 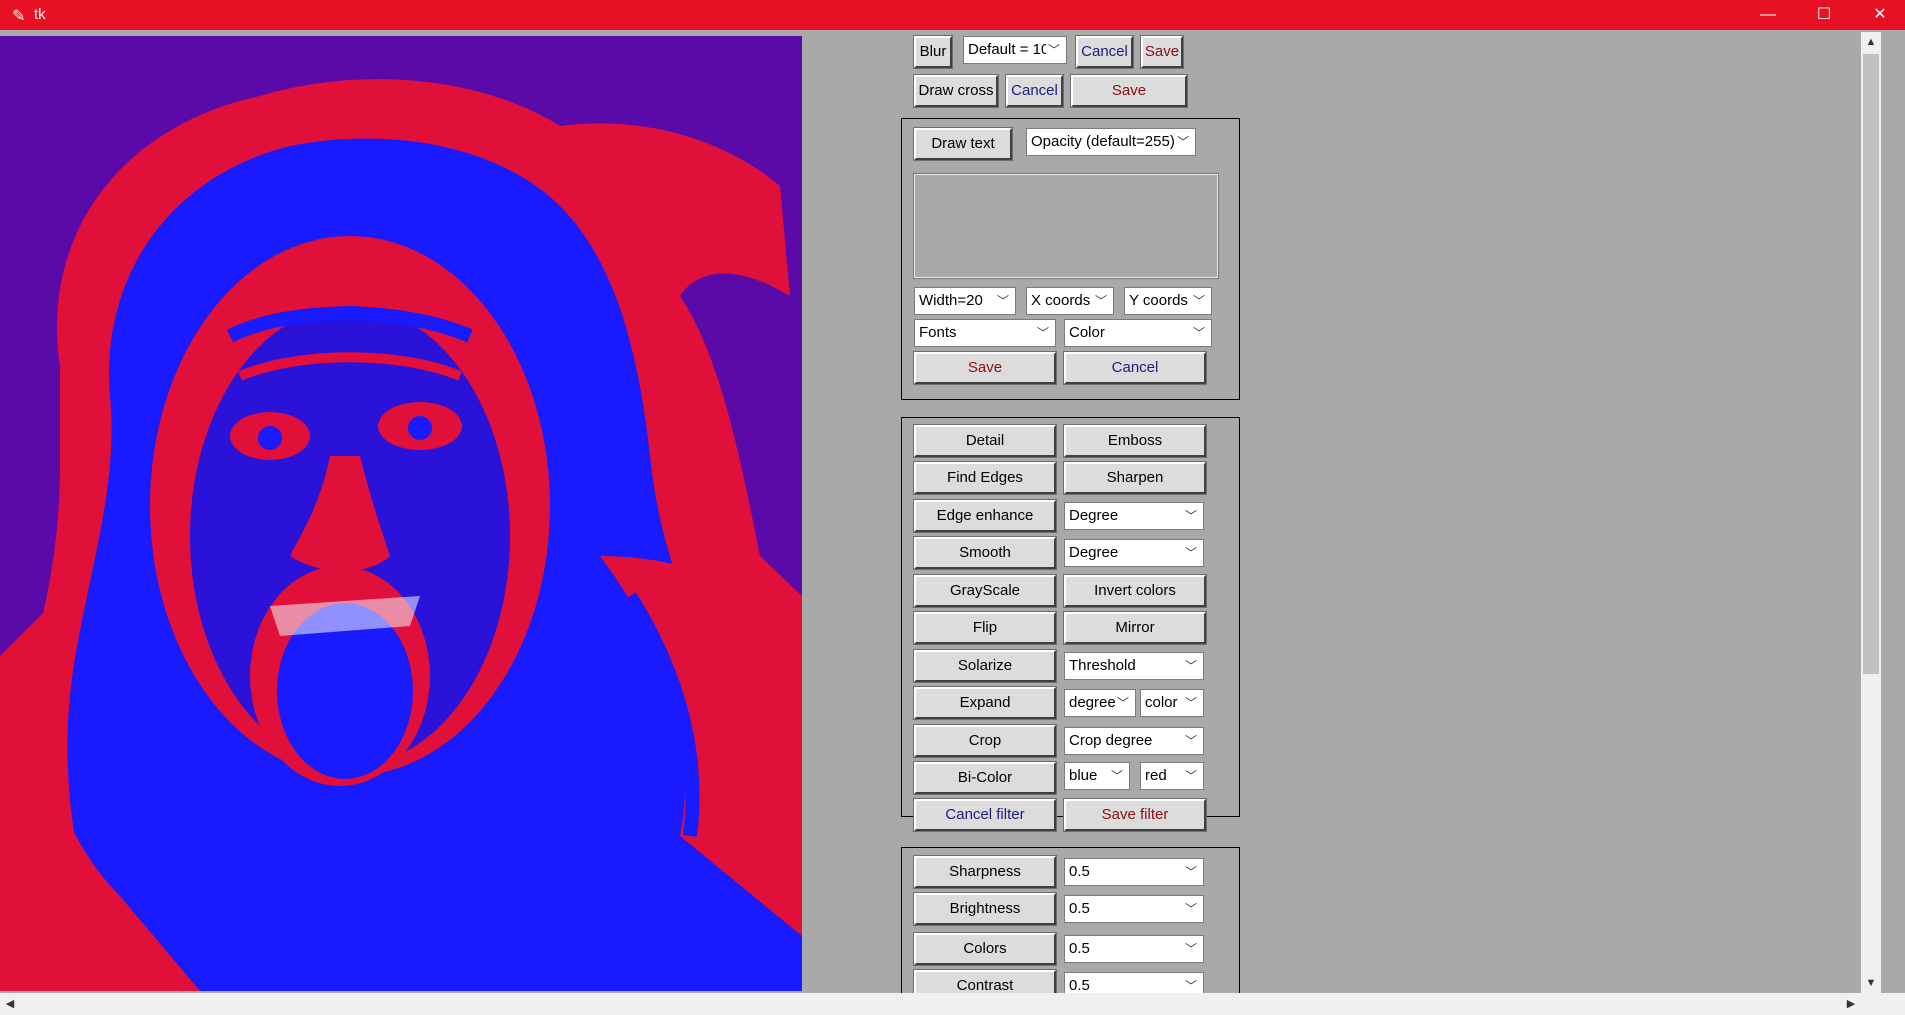 What do you see at coordinates (1851, 1004) in the screenshot?
I see `scroll-right-icon: ▶` at bounding box center [1851, 1004].